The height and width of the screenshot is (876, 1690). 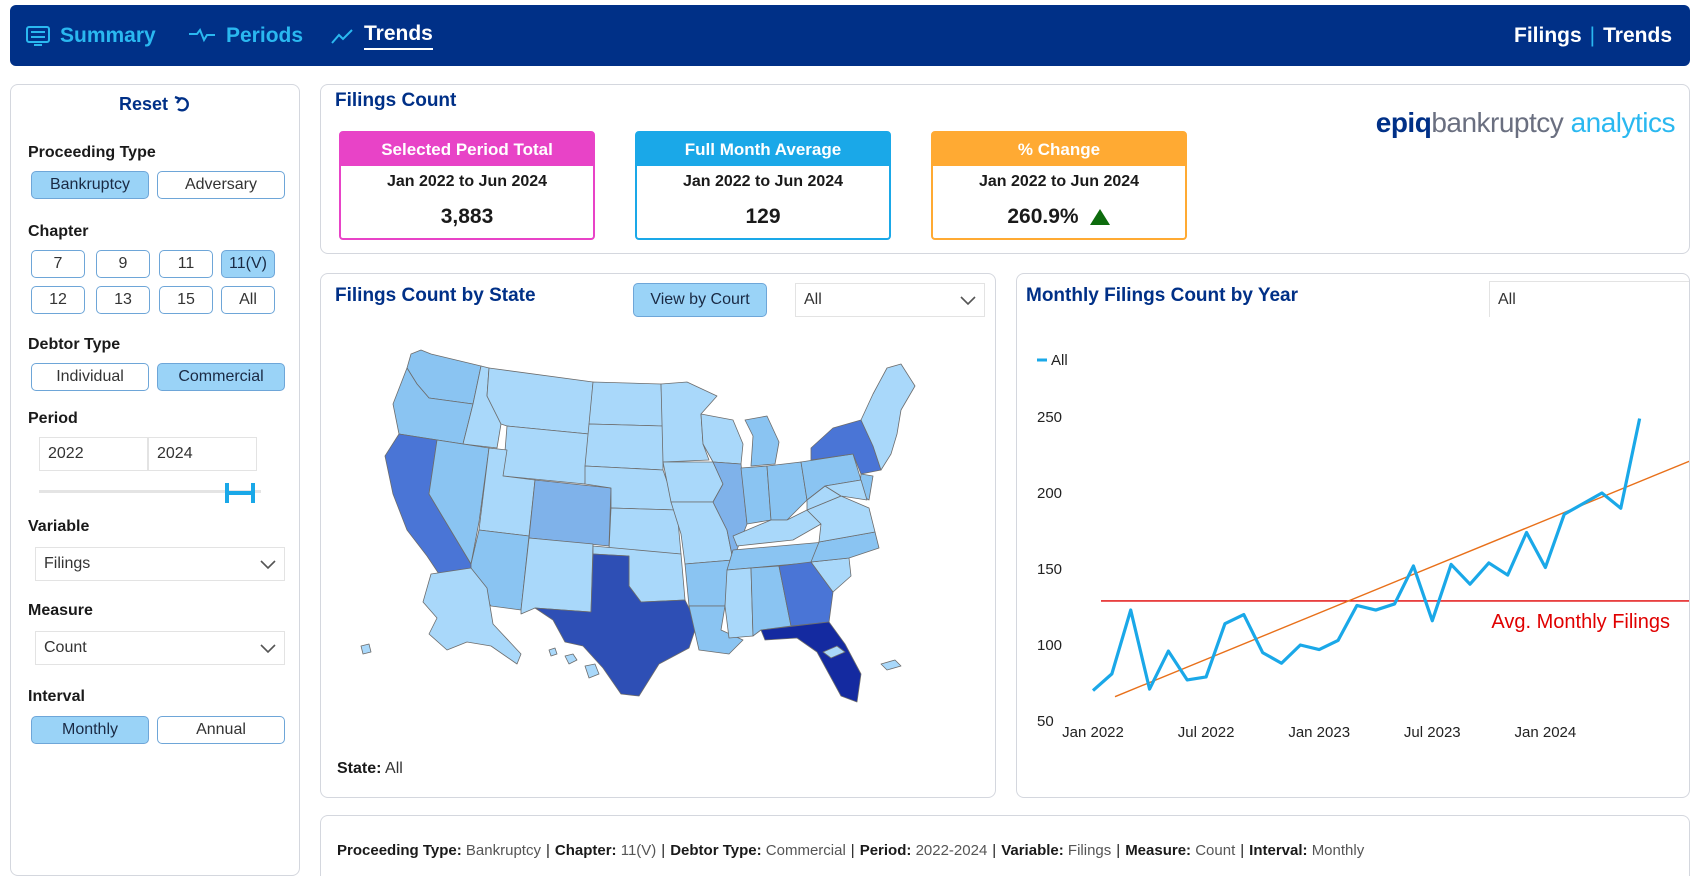 What do you see at coordinates (248, 300) in the screenshot?
I see `chapter-all-button: All` at bounding box center [248, 300].